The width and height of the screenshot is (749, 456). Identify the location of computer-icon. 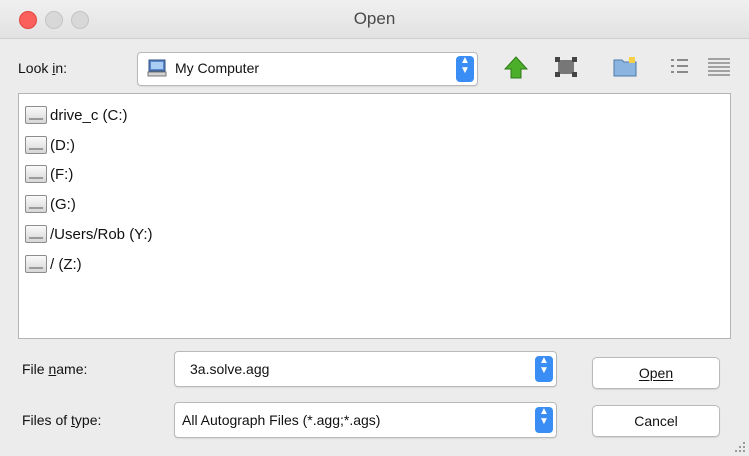
(157, 68).